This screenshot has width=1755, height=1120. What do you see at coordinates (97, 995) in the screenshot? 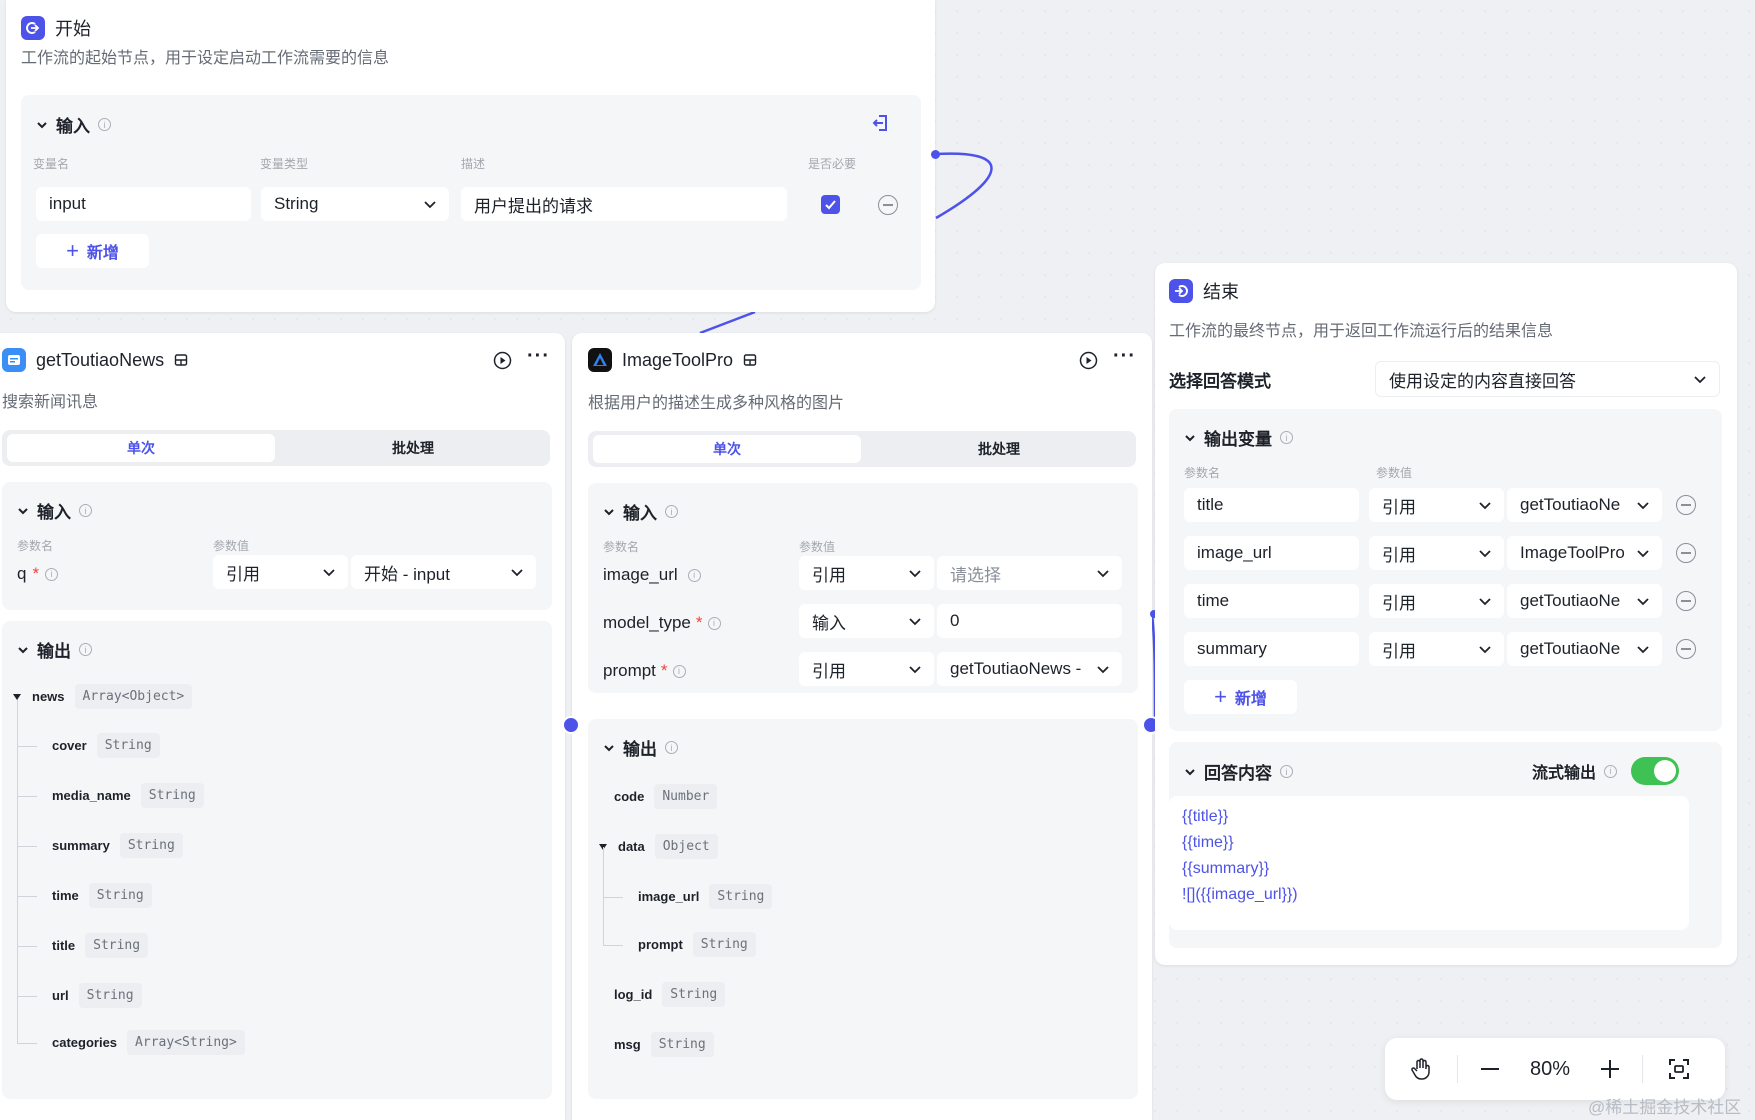
I see `tree-row: url String` at bounding box center [97, 995].